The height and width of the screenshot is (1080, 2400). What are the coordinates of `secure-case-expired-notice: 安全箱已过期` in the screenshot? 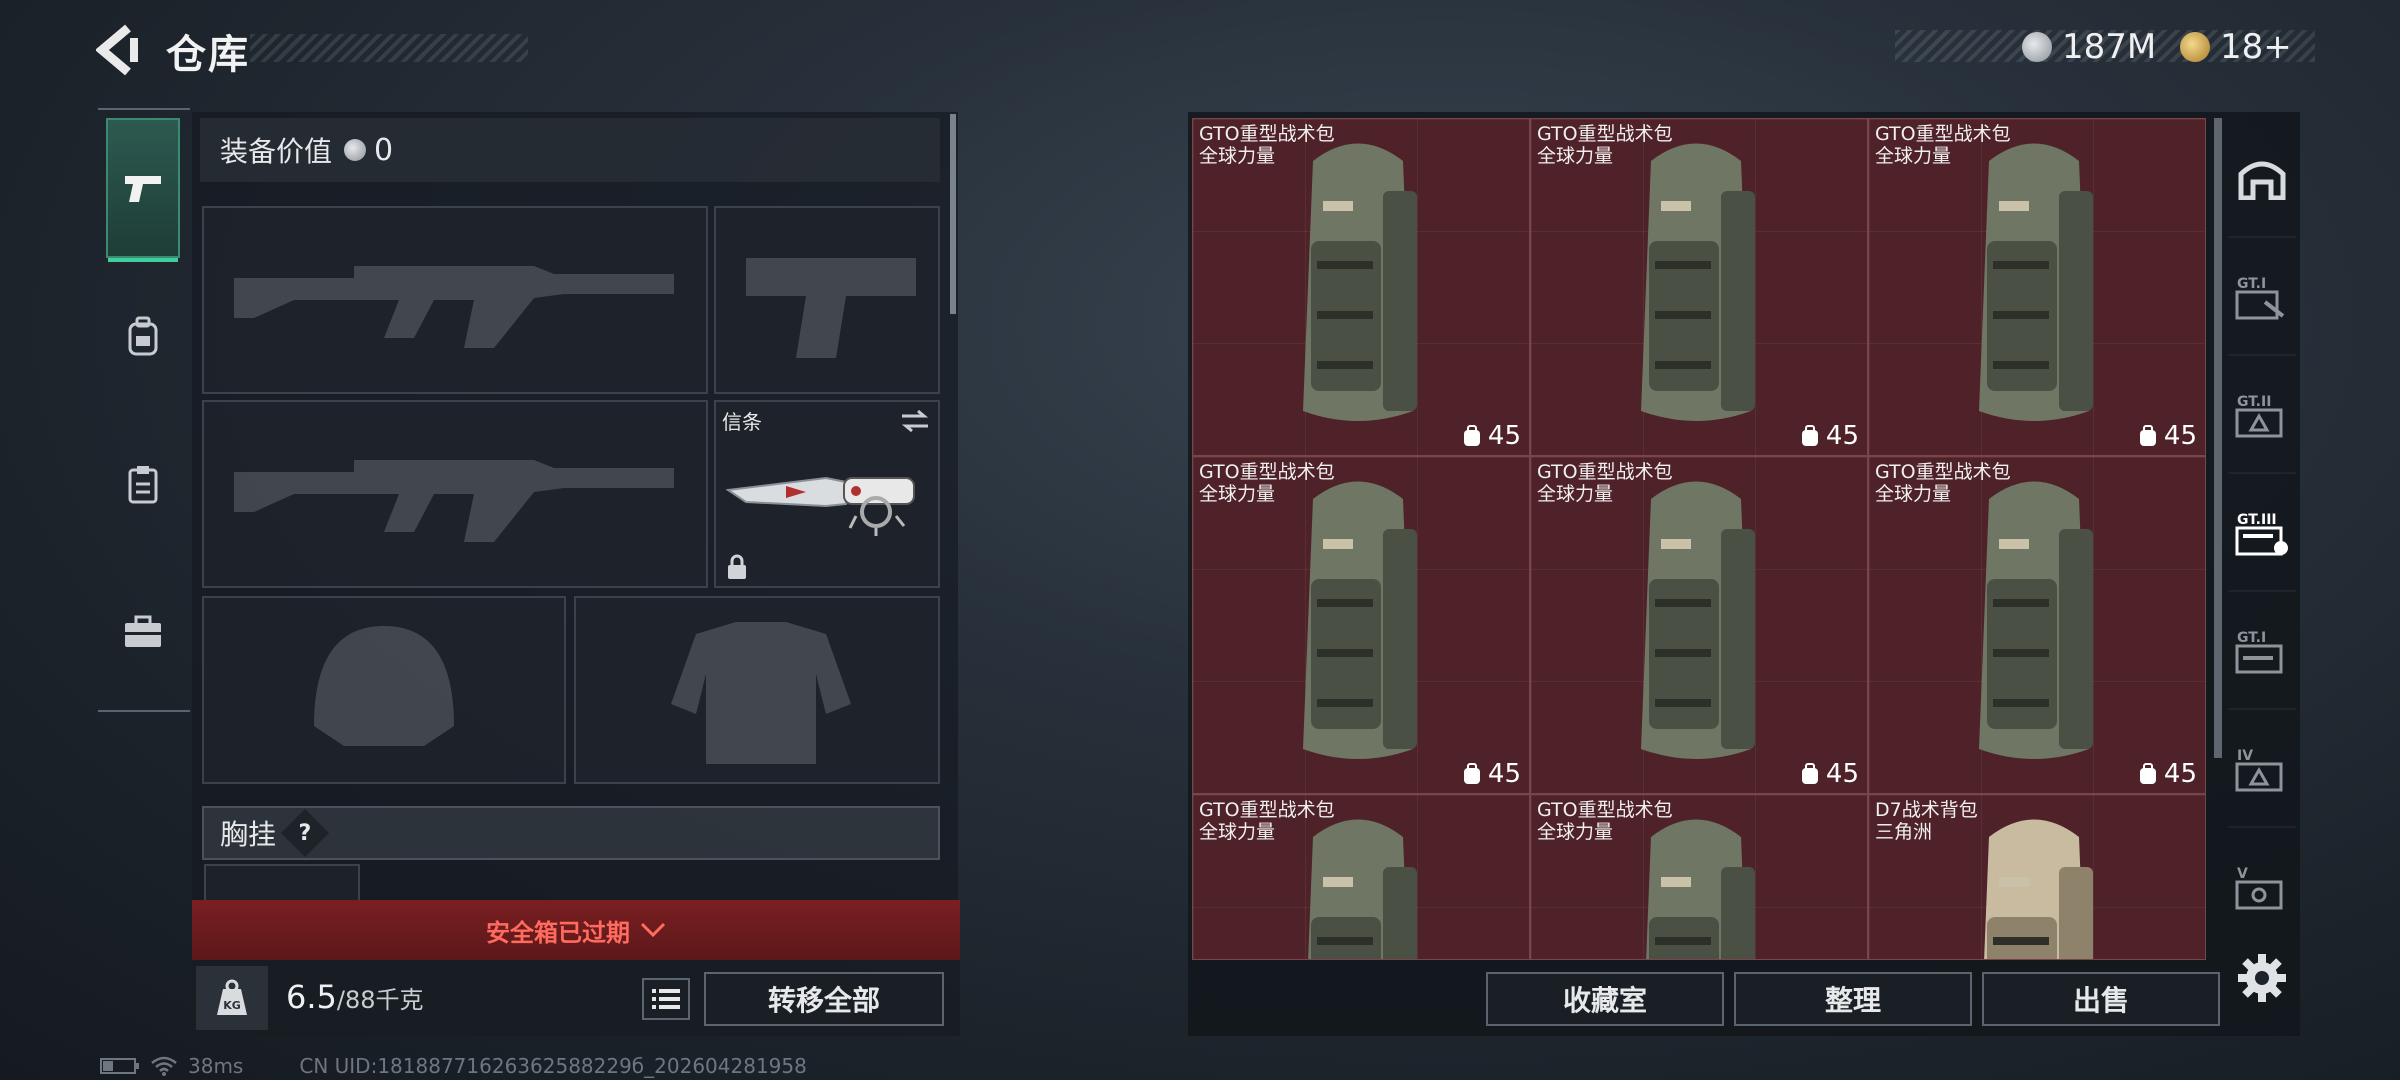 It's located at (576, 930).